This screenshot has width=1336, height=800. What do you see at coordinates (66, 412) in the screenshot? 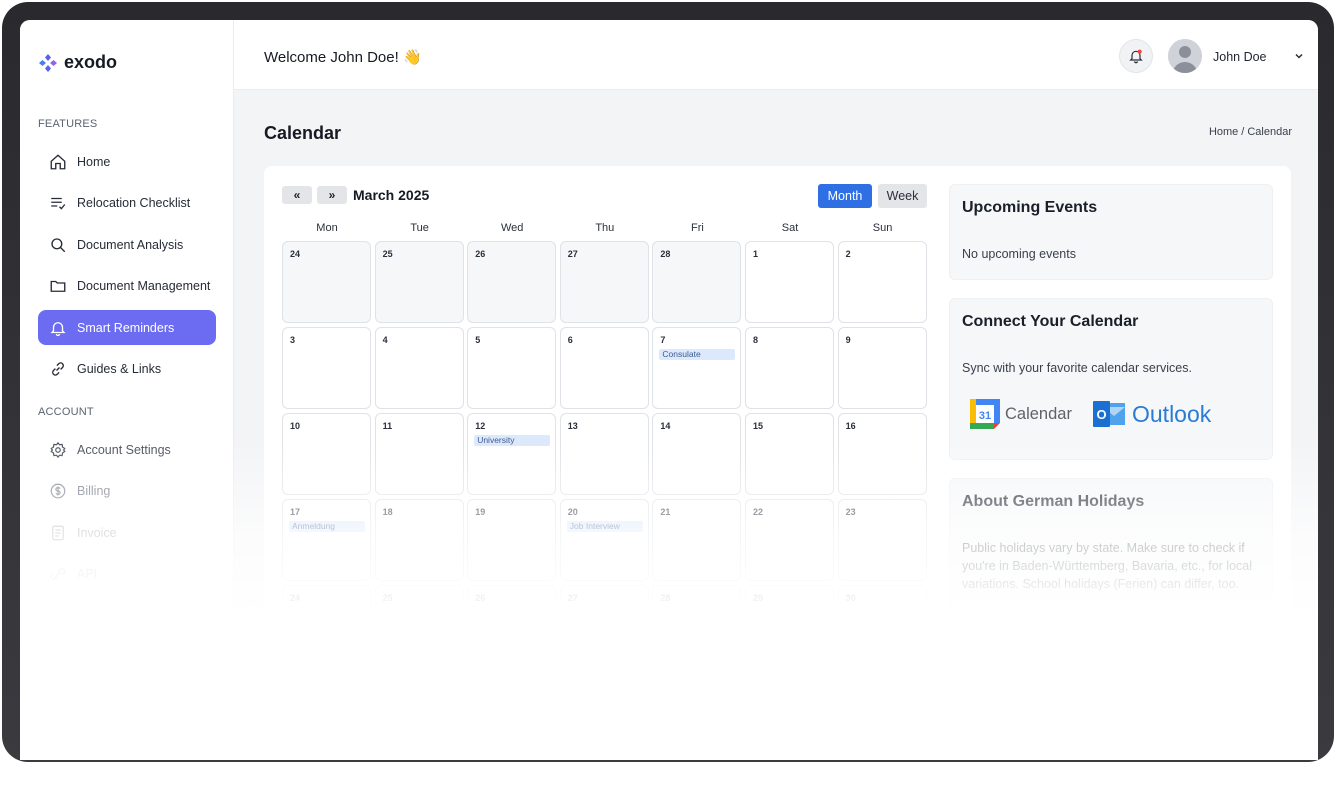
I see `account-section-title: ACCOUNT` at bounding box center [66, 412].